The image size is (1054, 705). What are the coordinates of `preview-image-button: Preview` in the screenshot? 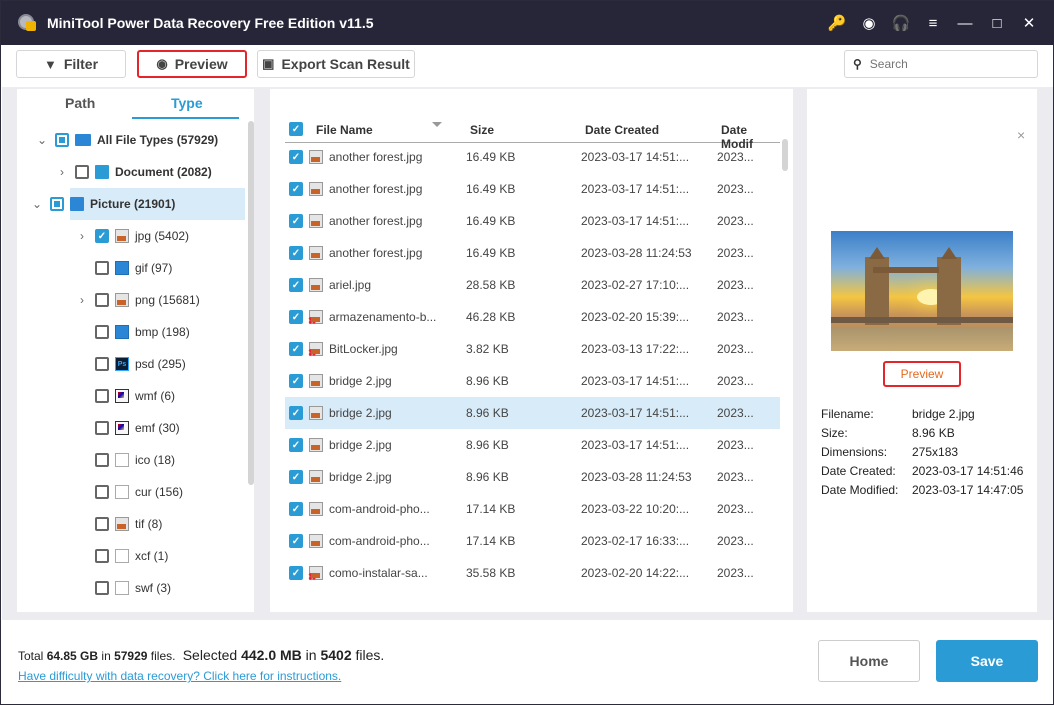 It's located at (922, 374).